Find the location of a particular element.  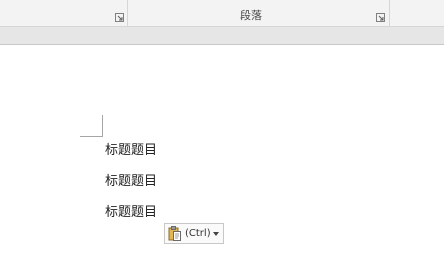

paragraph-group-label: 段落 is located at coordinates (251, 15).